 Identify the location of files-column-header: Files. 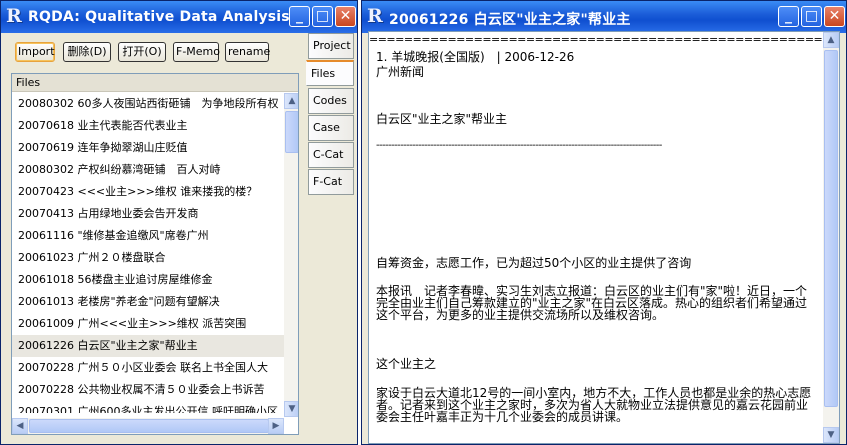
(155, 83).